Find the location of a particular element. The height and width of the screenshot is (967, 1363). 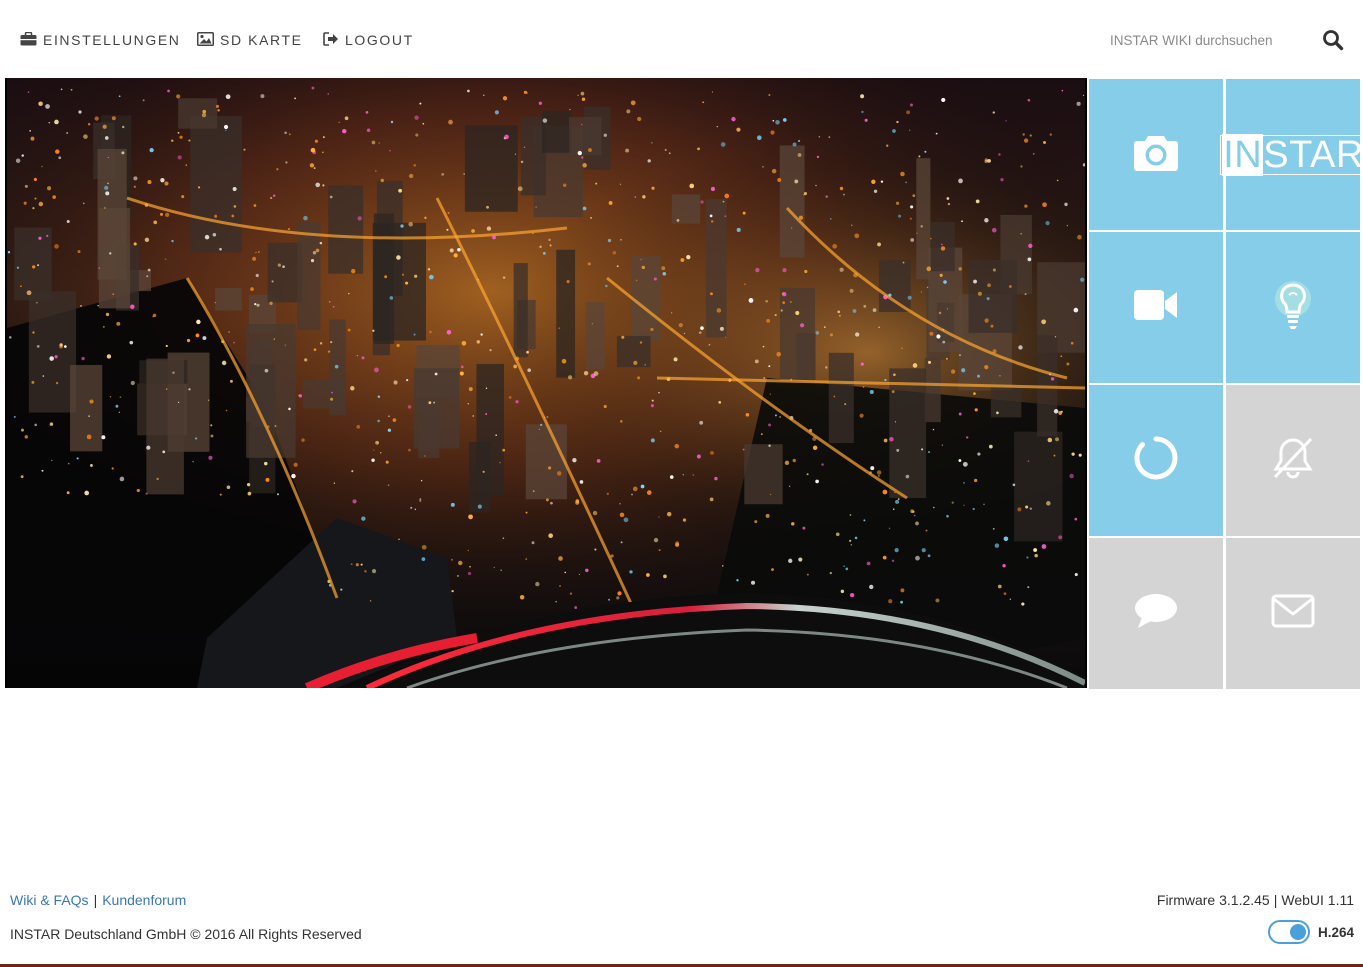

nav-settings-link: EINSTELLUNGEN is located at coordinates (100, 40).